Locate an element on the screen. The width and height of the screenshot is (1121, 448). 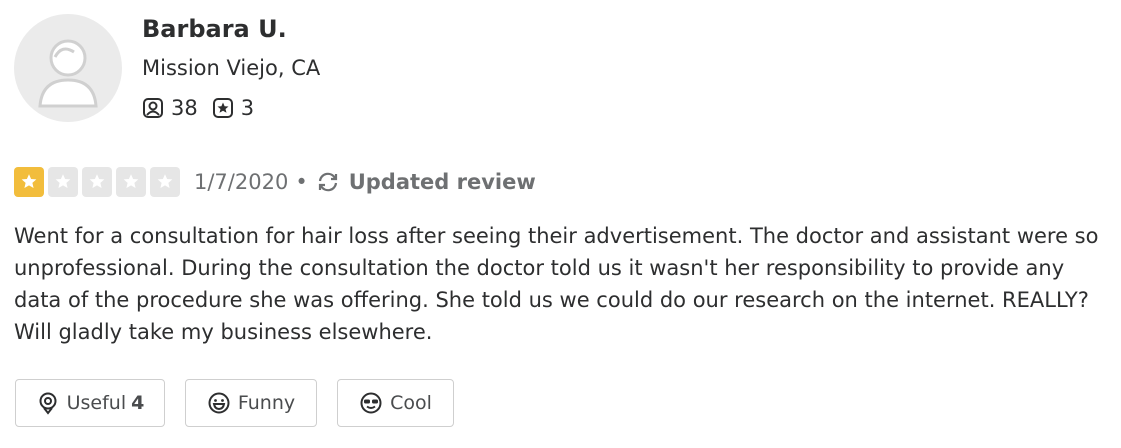
reviews-stat: 3 is located at coordinates (233, 108).